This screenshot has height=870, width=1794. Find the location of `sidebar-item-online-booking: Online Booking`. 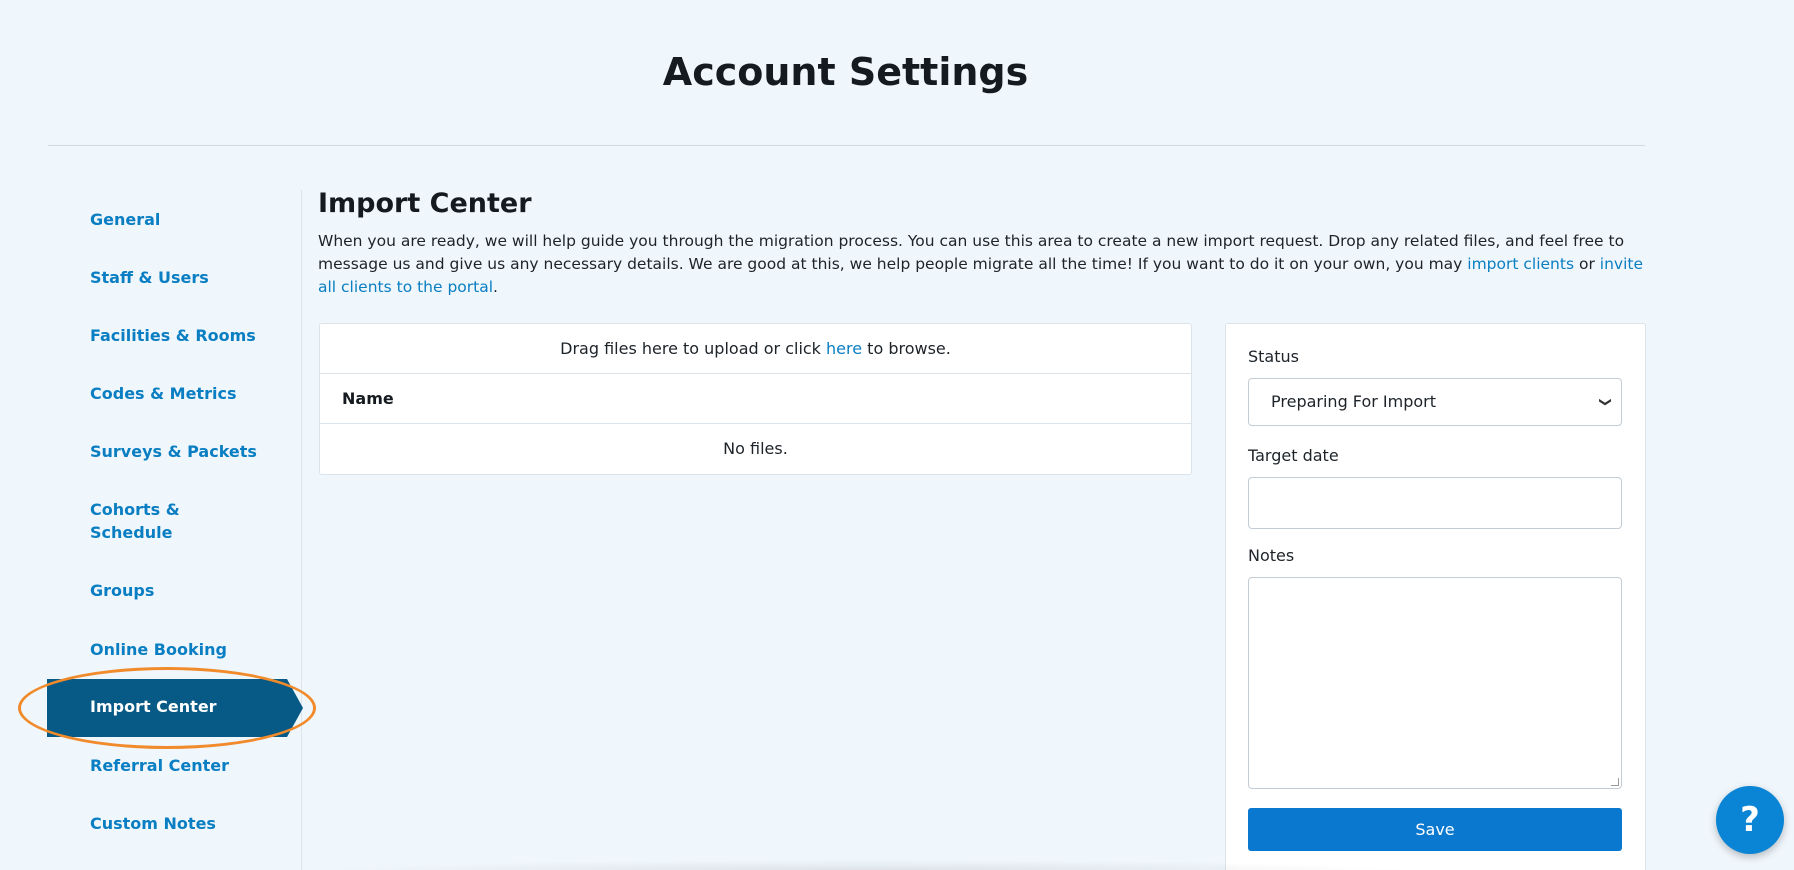

sidebar-item-online-booking: Online Booking is located at coordinates (180, 649).